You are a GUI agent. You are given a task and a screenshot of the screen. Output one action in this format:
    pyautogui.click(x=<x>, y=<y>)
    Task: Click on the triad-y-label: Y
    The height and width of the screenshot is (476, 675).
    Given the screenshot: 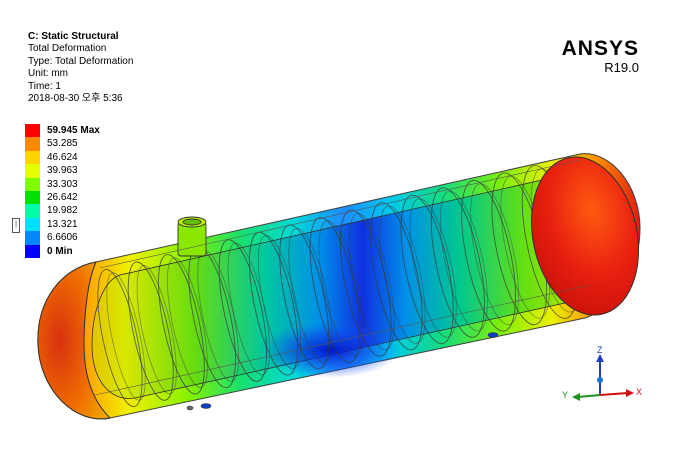 What is the action you would take?
    pyautogui.click(x=565, y=395)
    